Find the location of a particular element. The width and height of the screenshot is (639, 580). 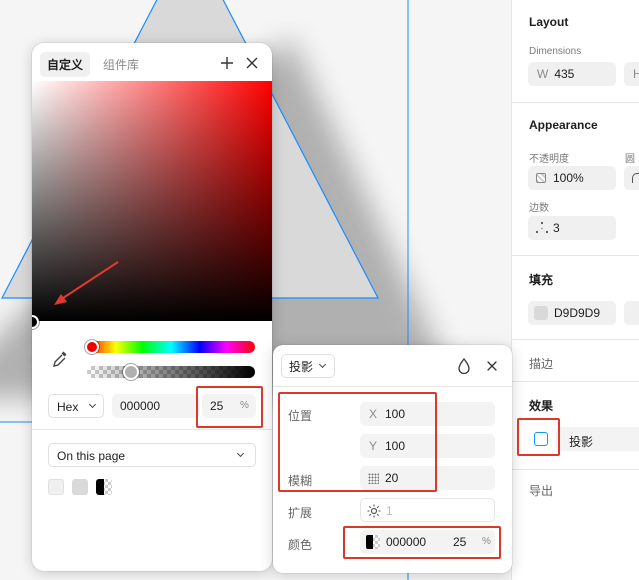

shadow-spread-field: 1 is located at coordinates (427, 510).